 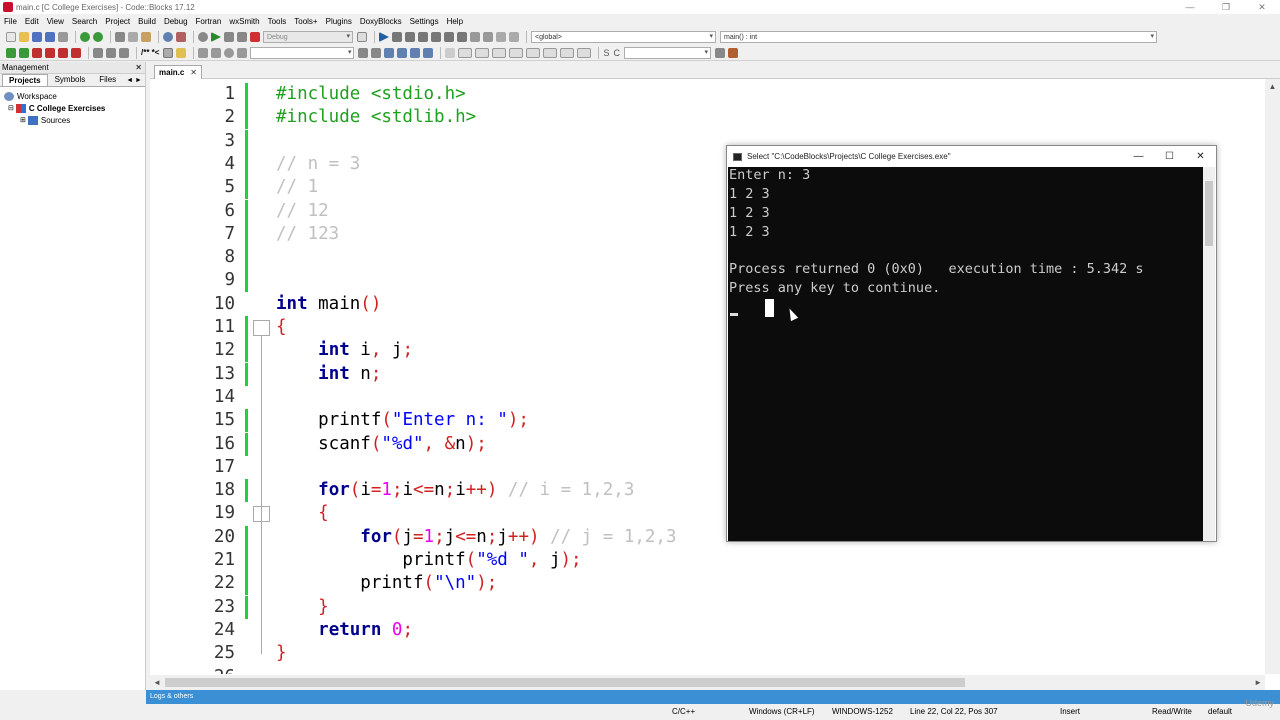 What do you see at coordinates (10, 21) in the screenshot?
I see `menu-file: File` at bounding box center [10, 21].